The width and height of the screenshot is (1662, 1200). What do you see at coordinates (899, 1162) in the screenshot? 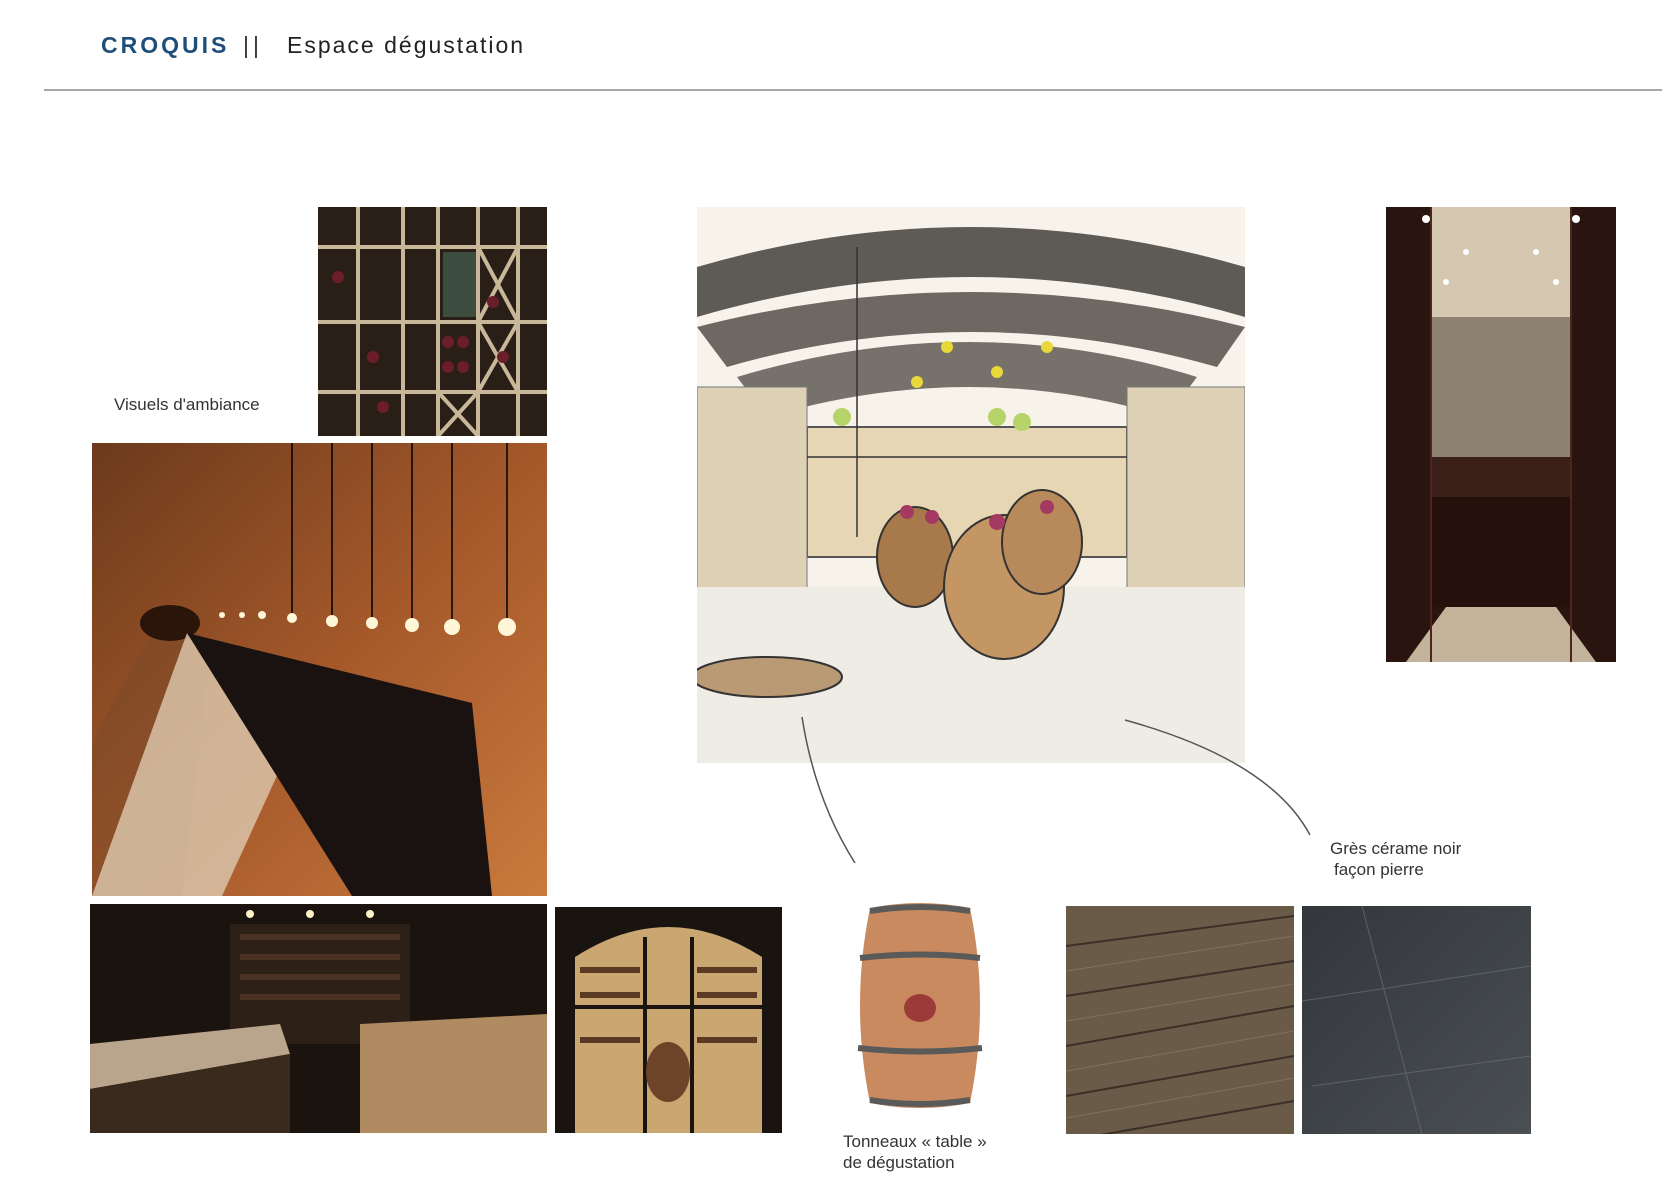
I see `barrel-label-line2: de dégustation` at bounding box center [899, 1162].